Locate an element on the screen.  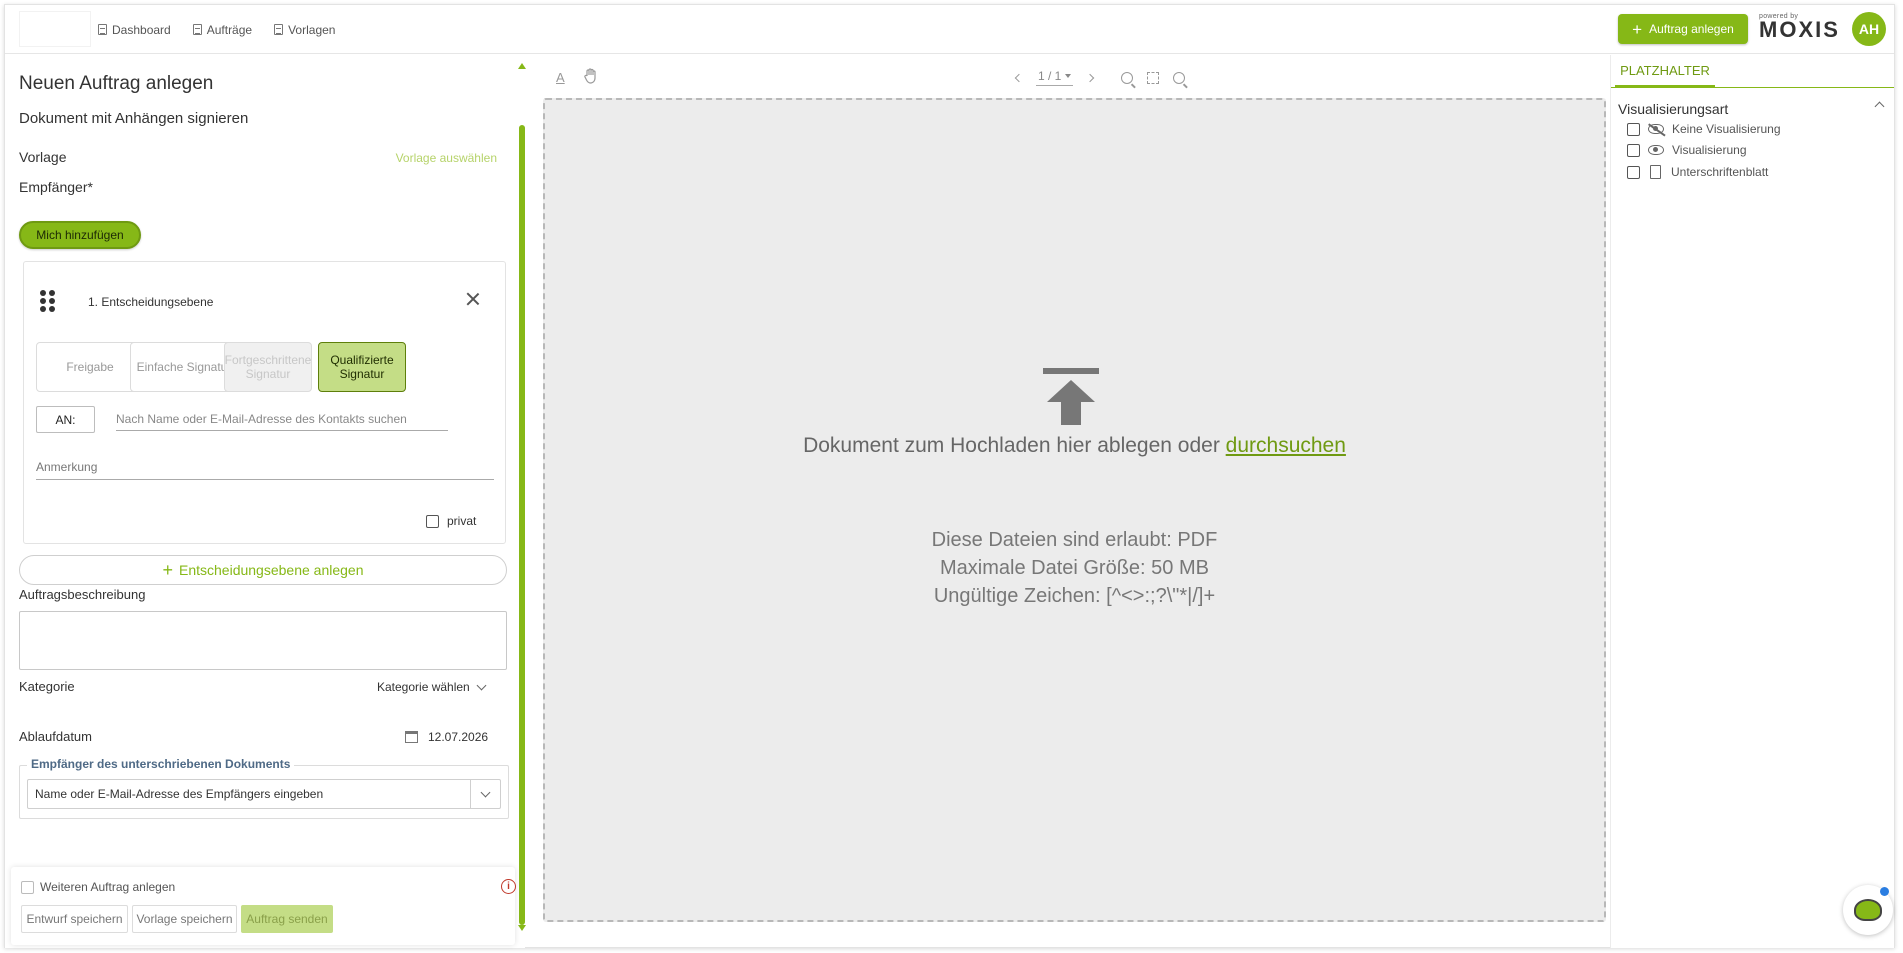
description-textarea is located at coordinates (263, 640).